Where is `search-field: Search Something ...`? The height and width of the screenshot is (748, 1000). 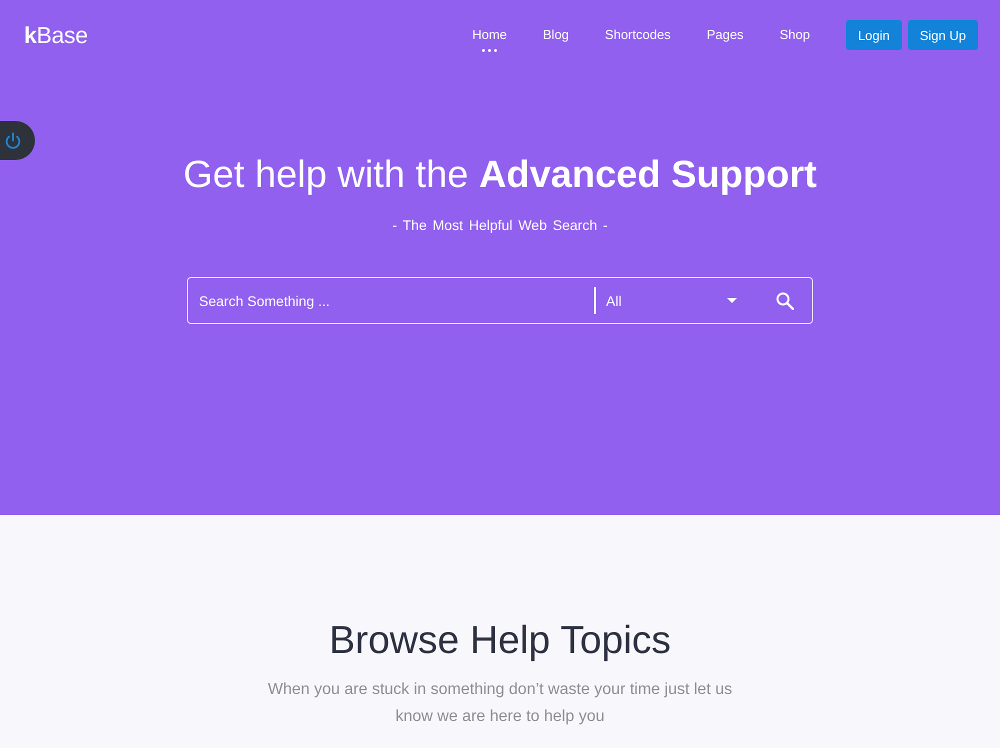
search-field: Search Something ... is located at coordinates (391, 300).